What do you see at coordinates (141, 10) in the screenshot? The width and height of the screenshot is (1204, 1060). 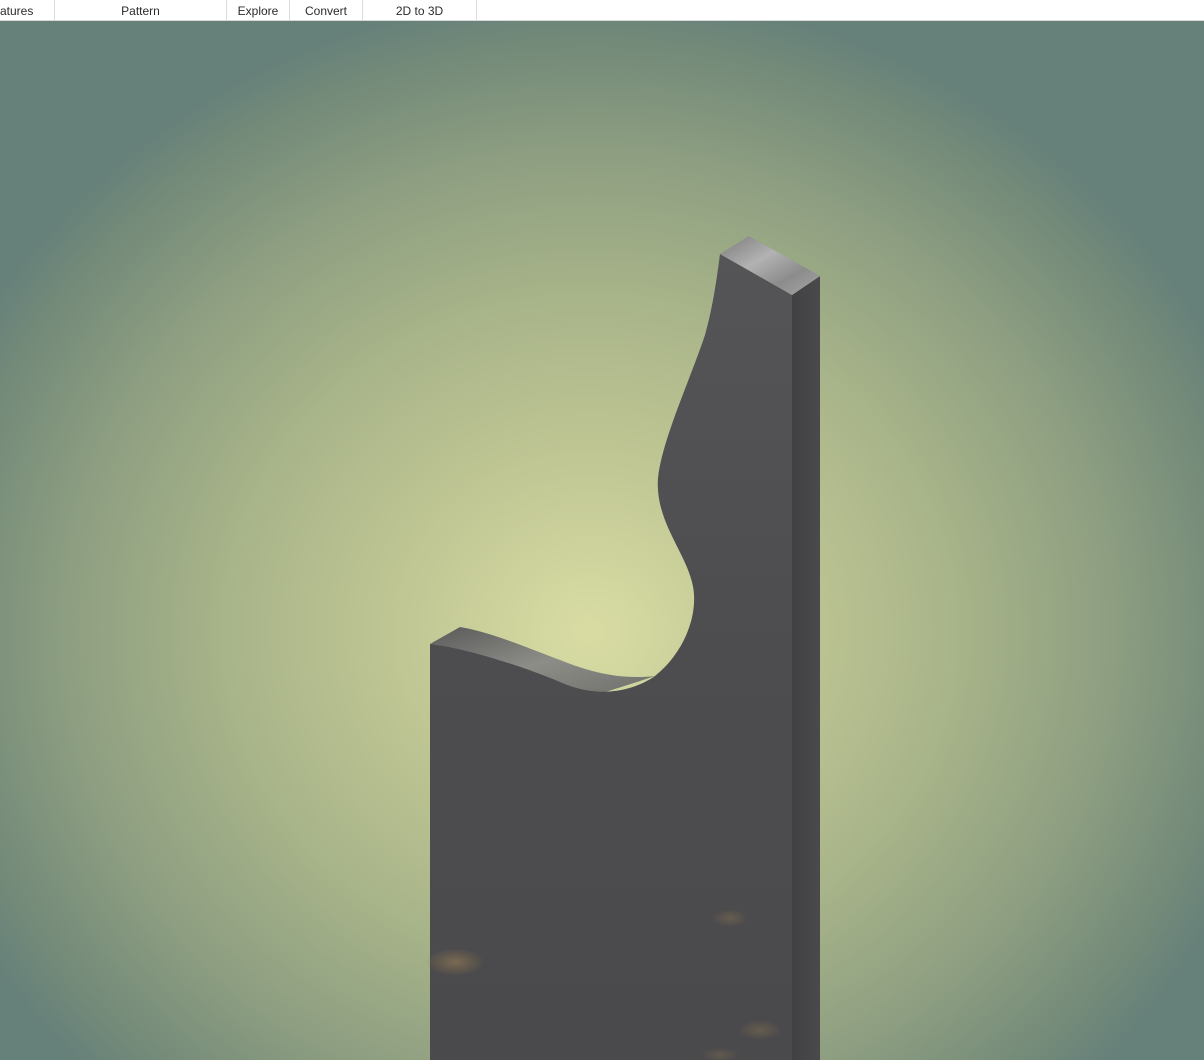 I see `tab-pattern: Pattern` at bounding box center [141, 10].